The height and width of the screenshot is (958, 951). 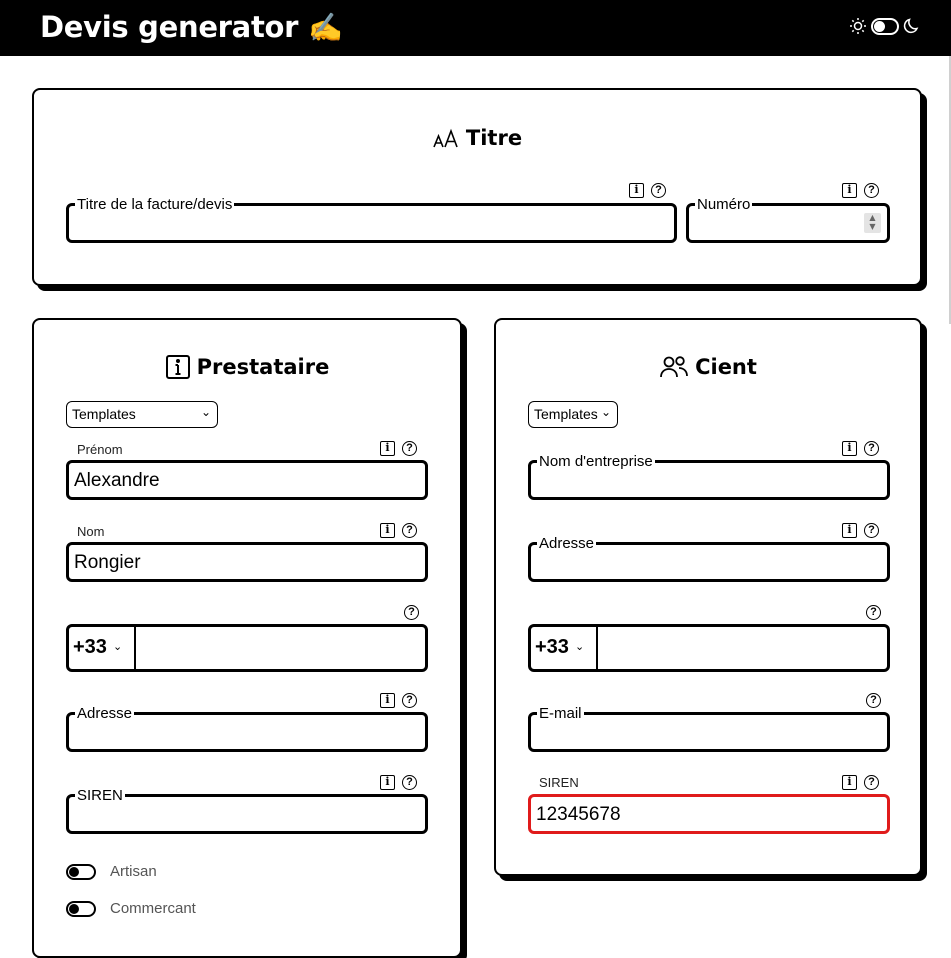 I want to click on phone-field: +33 ⌄, so click(x=247, y=648).